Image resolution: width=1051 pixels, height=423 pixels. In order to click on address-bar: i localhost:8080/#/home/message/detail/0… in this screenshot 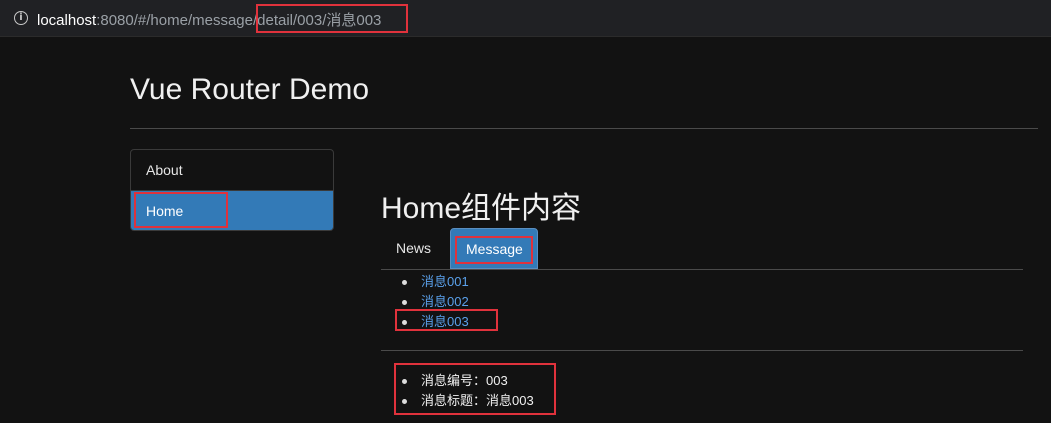, I will do `click(525, 18)`.